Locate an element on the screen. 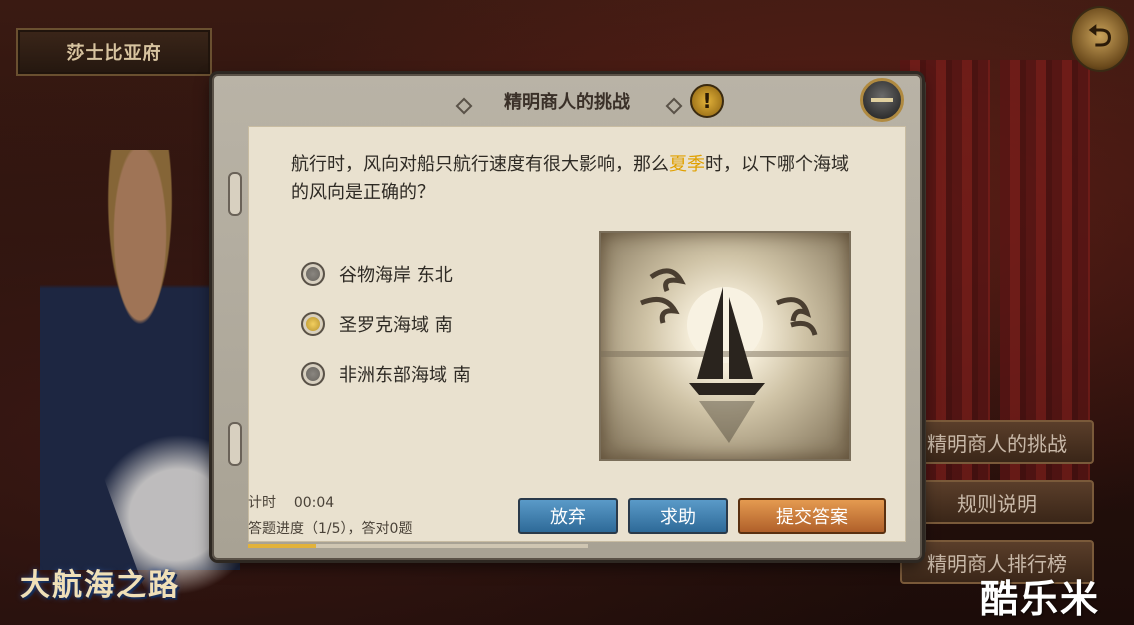  location-label: 莎士比亚府 is located at coordinates (114, 52).